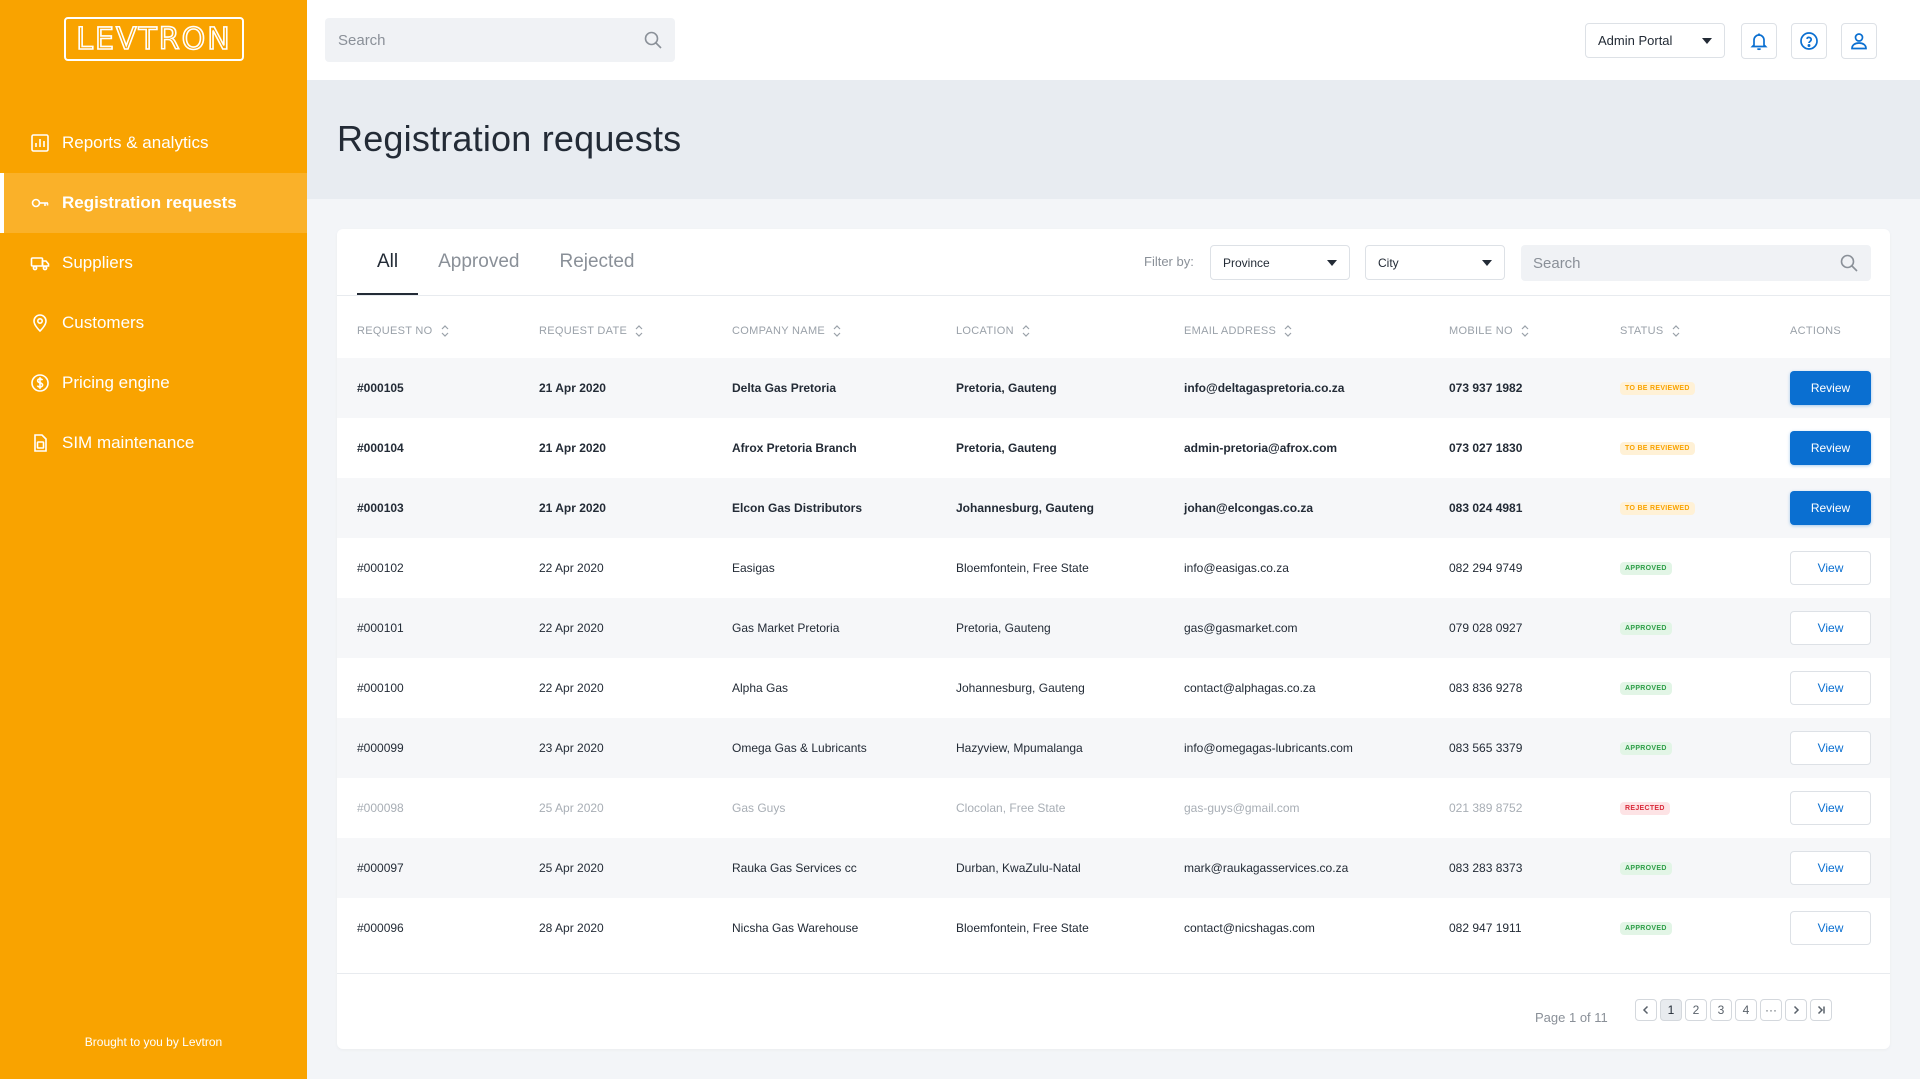 The width and height of the screenshot is (1920, 1079). Describe the element at coordinates (799, 748) in the screenshot. I see `cell-company-name: Omega Gas & Lubricants` at that location.